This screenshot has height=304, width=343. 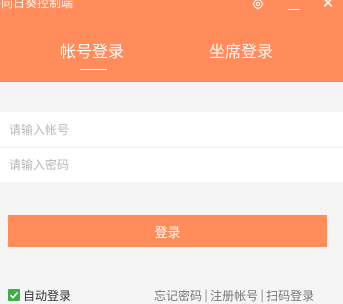 I want to click on close-button: ✕, so click(x=328, y=6).